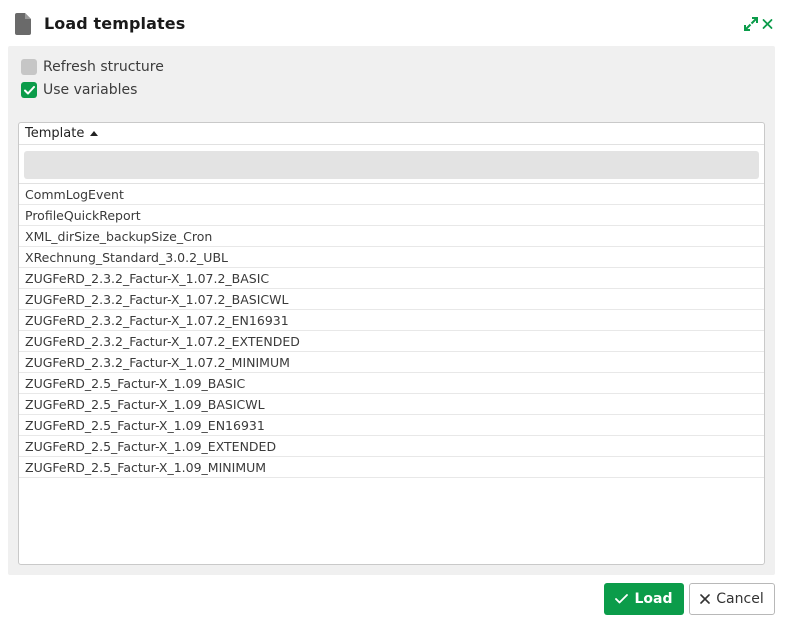 This screenshot has height=629, width=792. I want to click on table-row: ZUGFeRD_2.3.2_Factur-X_1.07.2_BASICWL, so click(391, 299).